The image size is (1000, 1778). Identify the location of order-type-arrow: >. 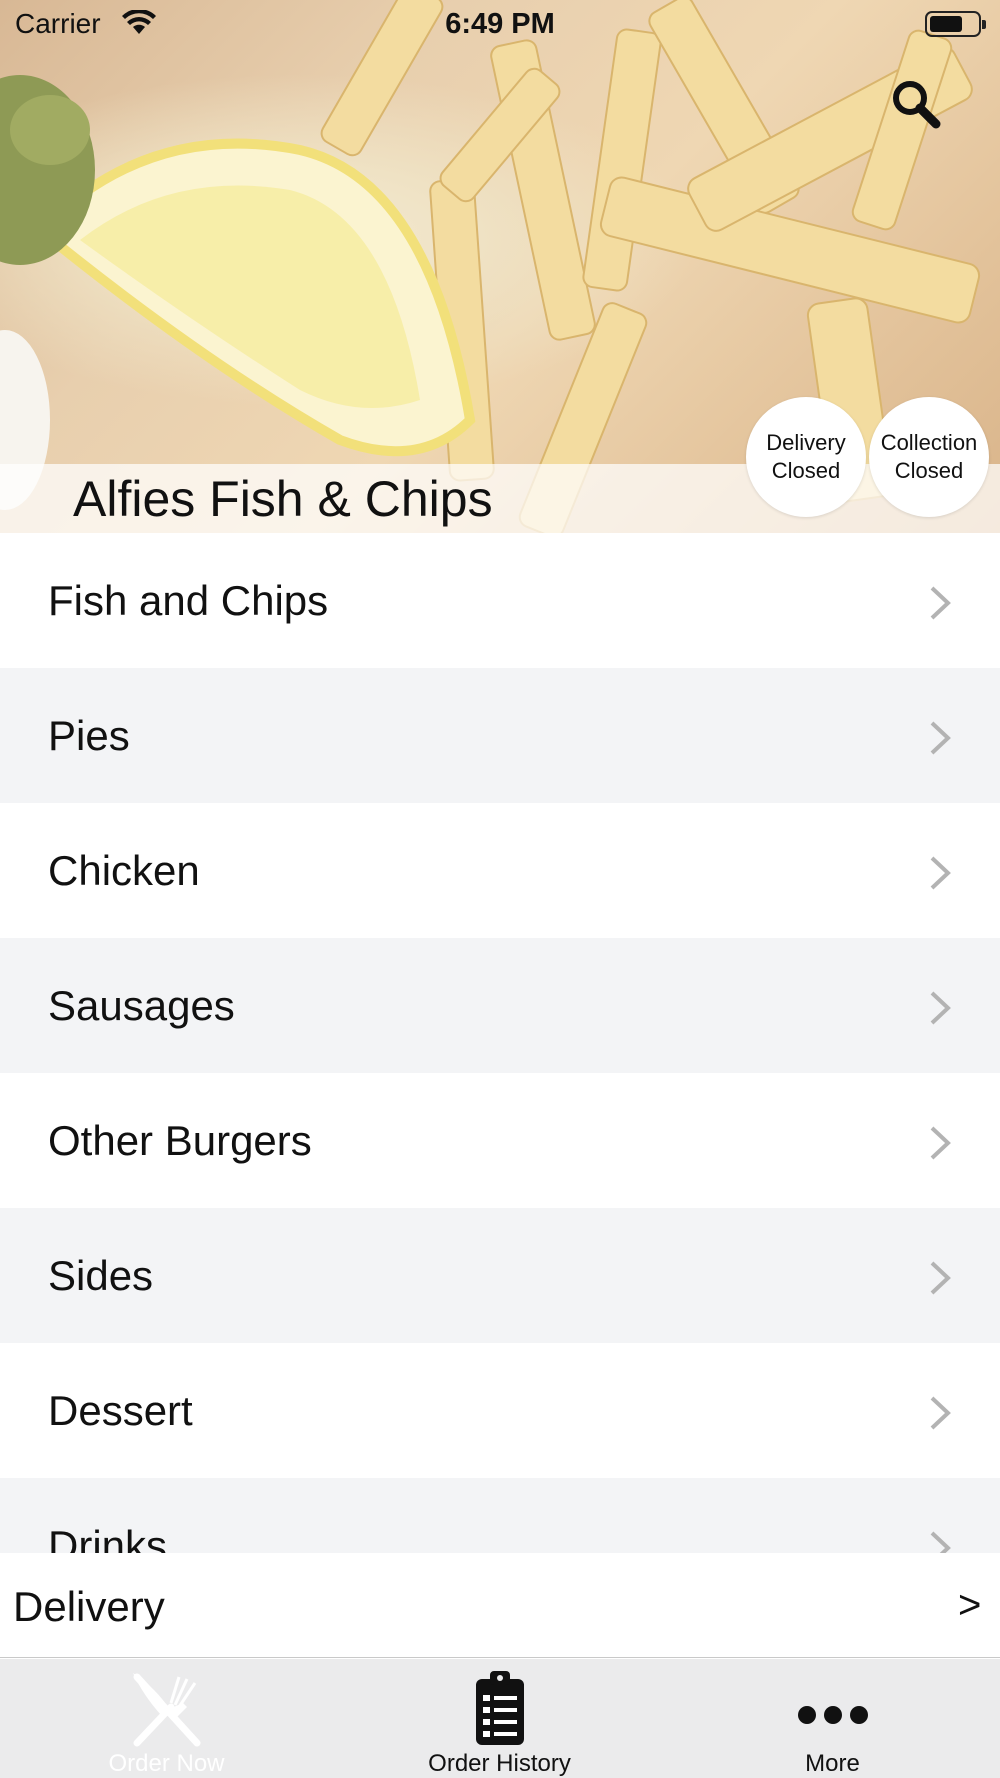
(970, 1605).